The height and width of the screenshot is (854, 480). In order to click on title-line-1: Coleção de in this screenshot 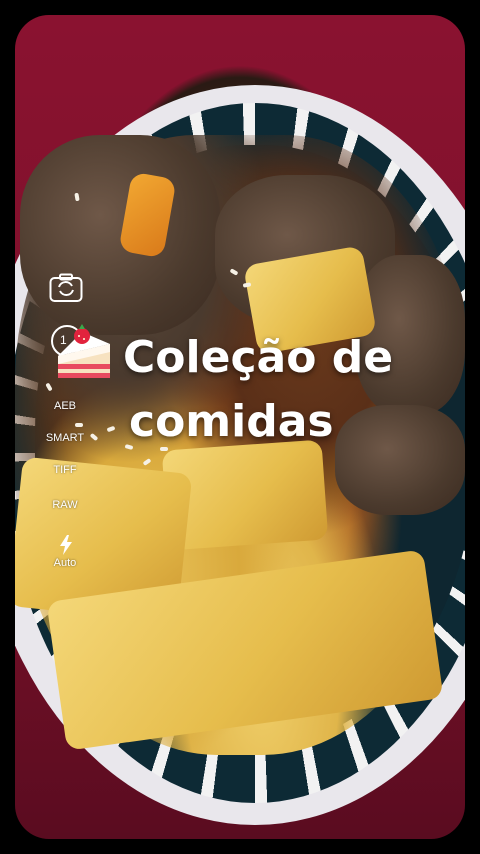, I will do `click(258, 357)`.